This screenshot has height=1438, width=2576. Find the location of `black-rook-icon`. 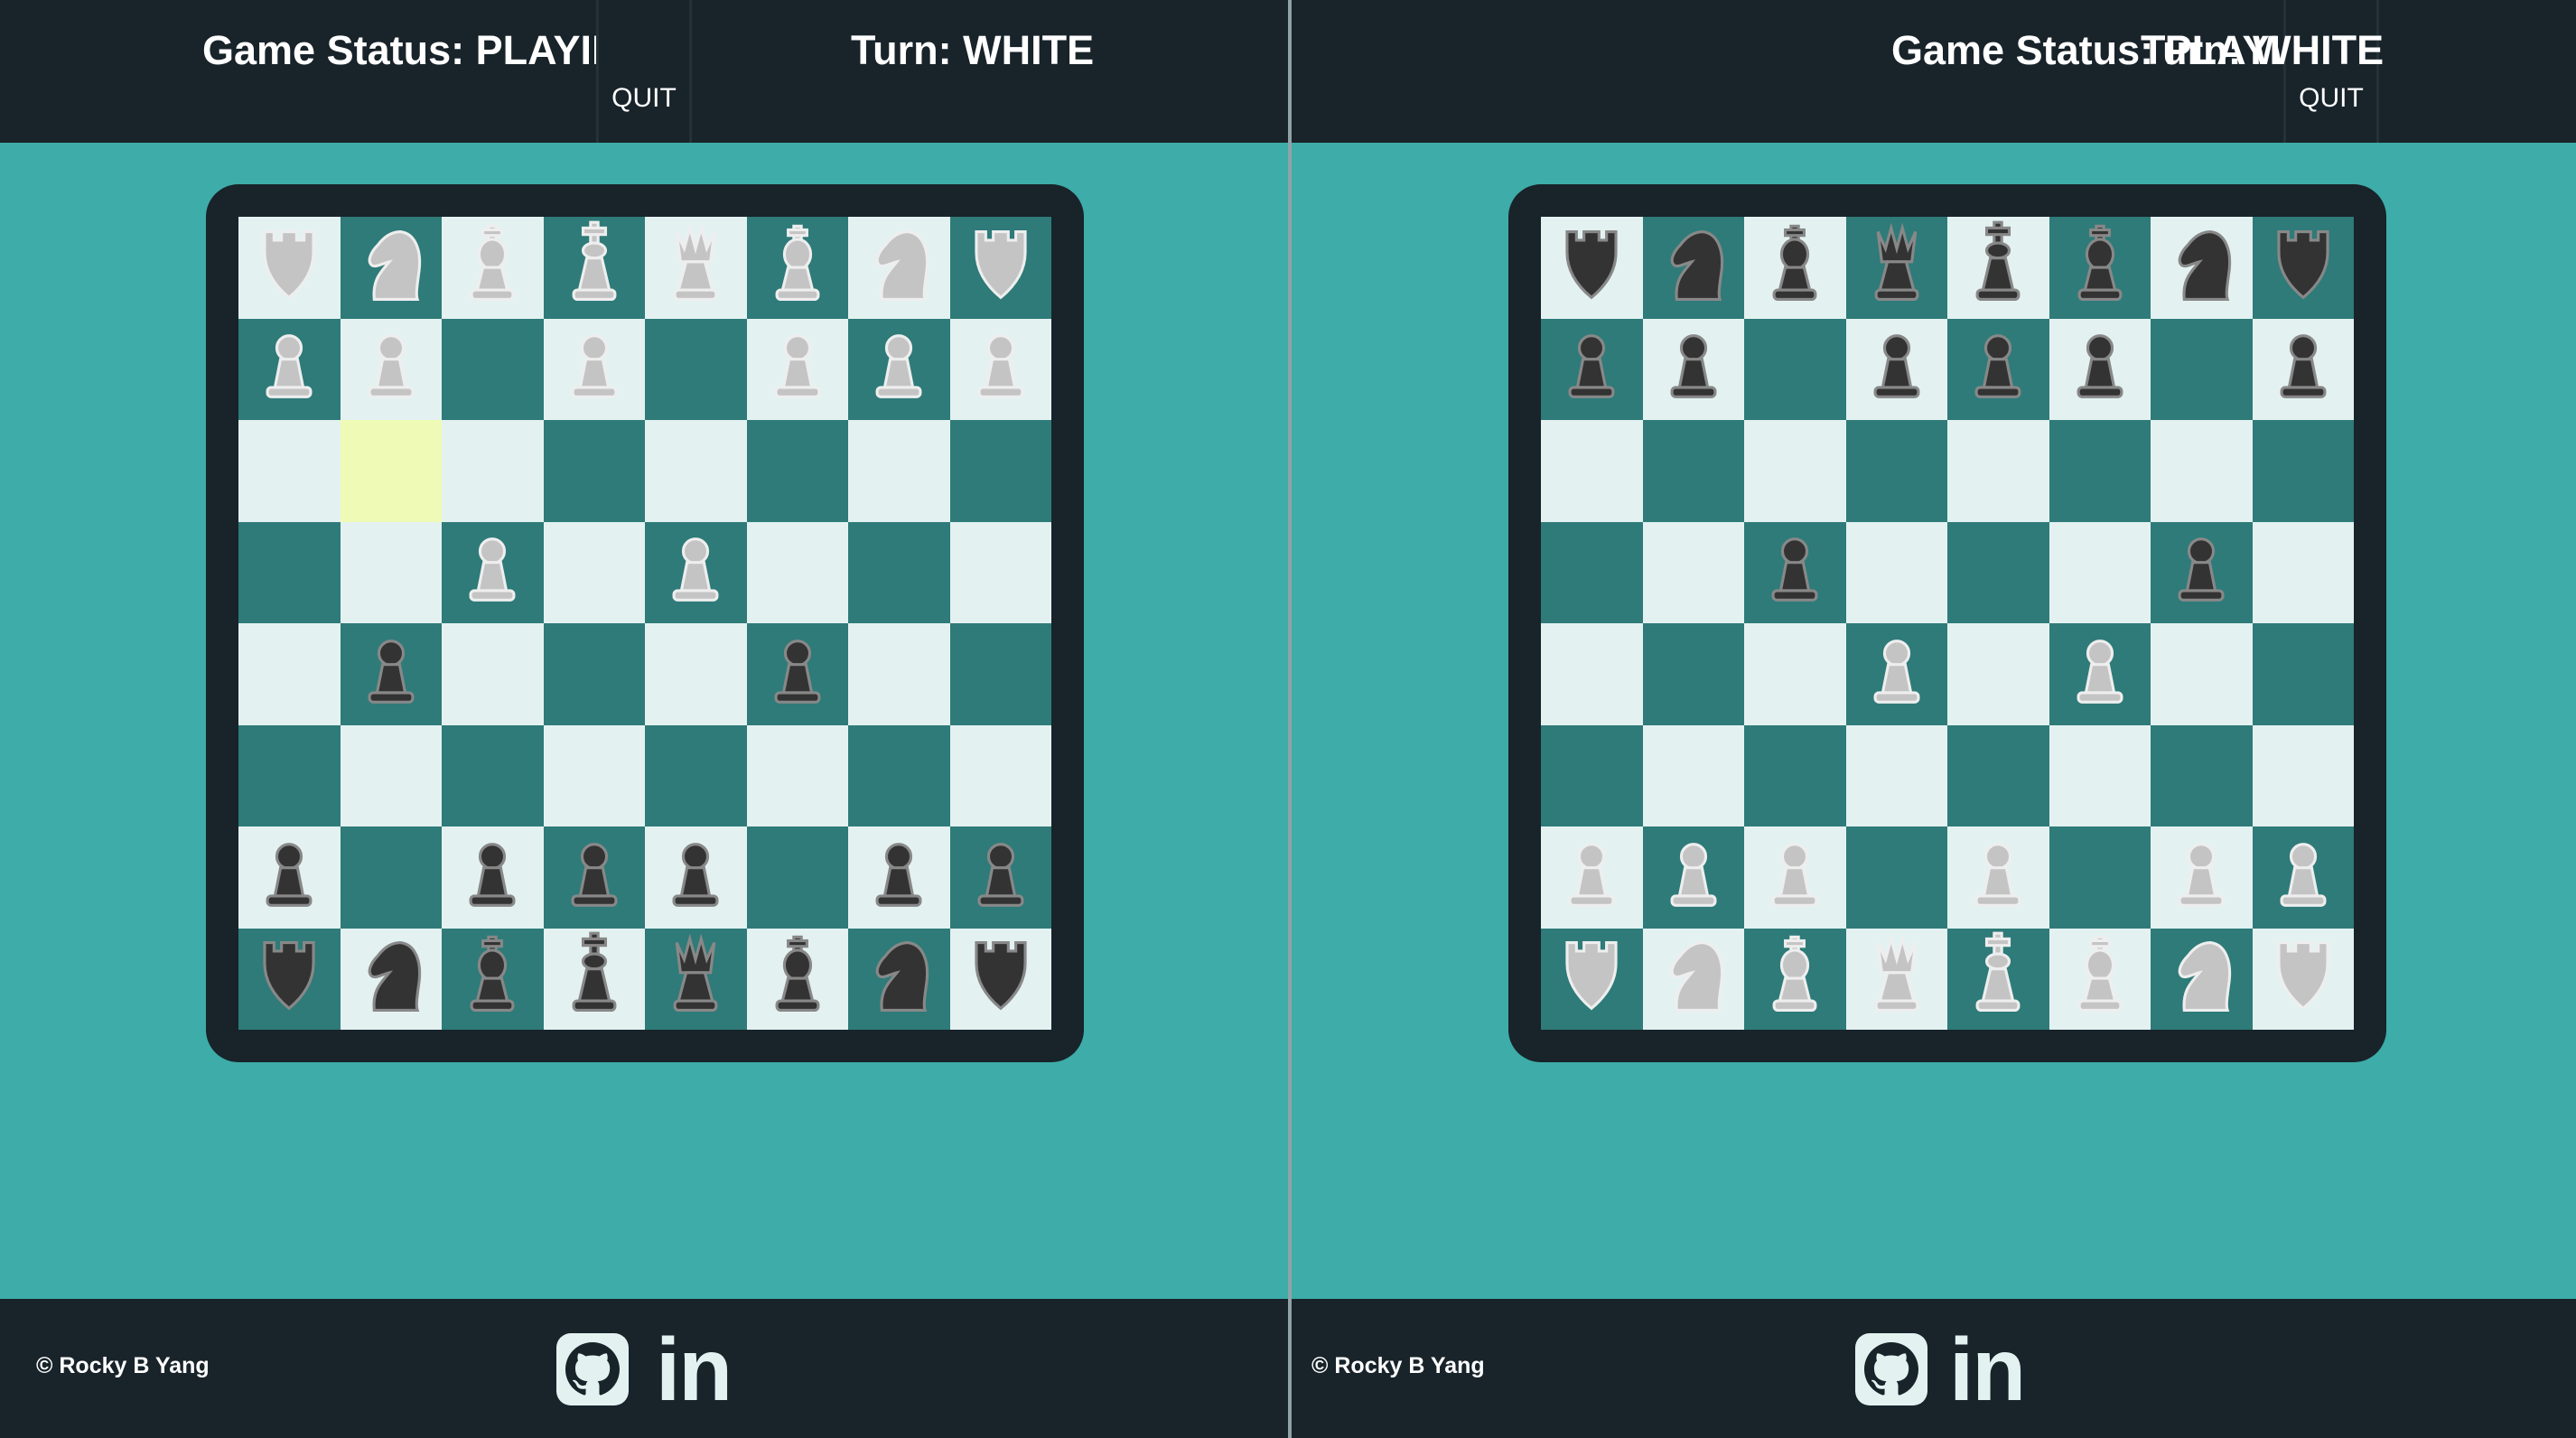

black-rook-icon is located at coordinates (289, 979).